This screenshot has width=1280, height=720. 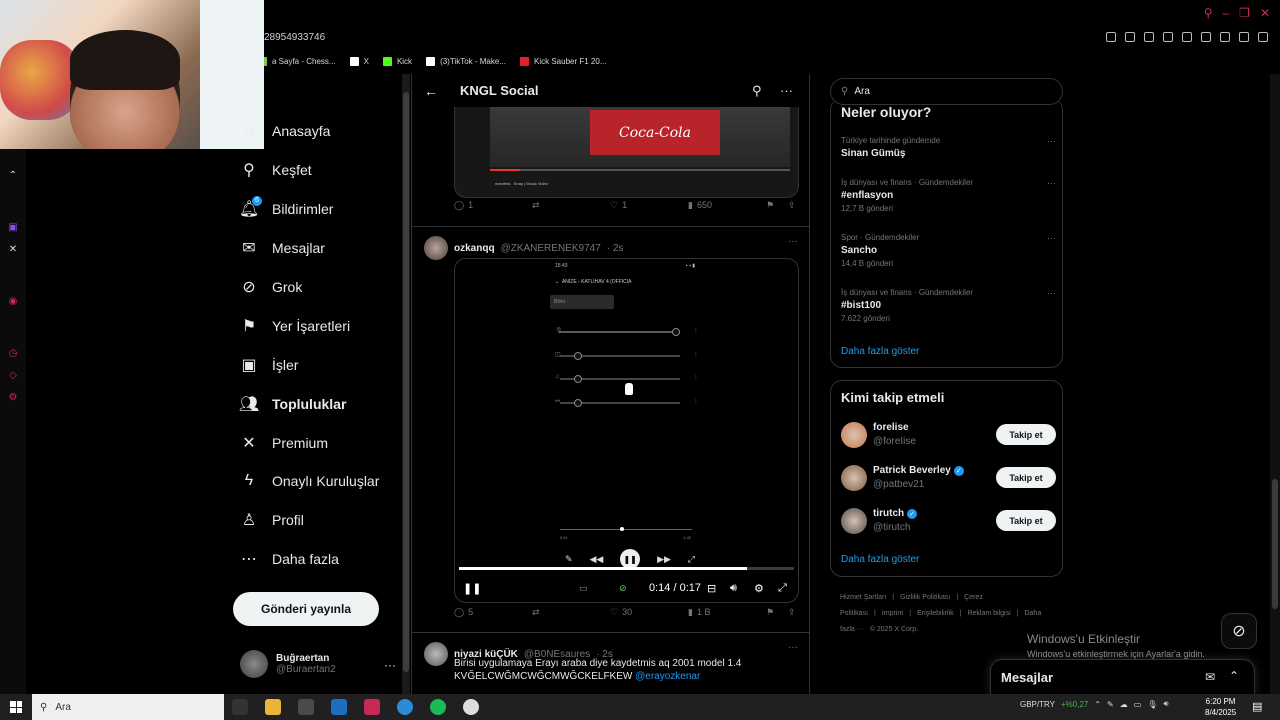 What do you see at coordinates (315, 559) in the screenshot?
I see `sidebar-item: ⋯ Daha fazla` at bounding box center [315, 559].